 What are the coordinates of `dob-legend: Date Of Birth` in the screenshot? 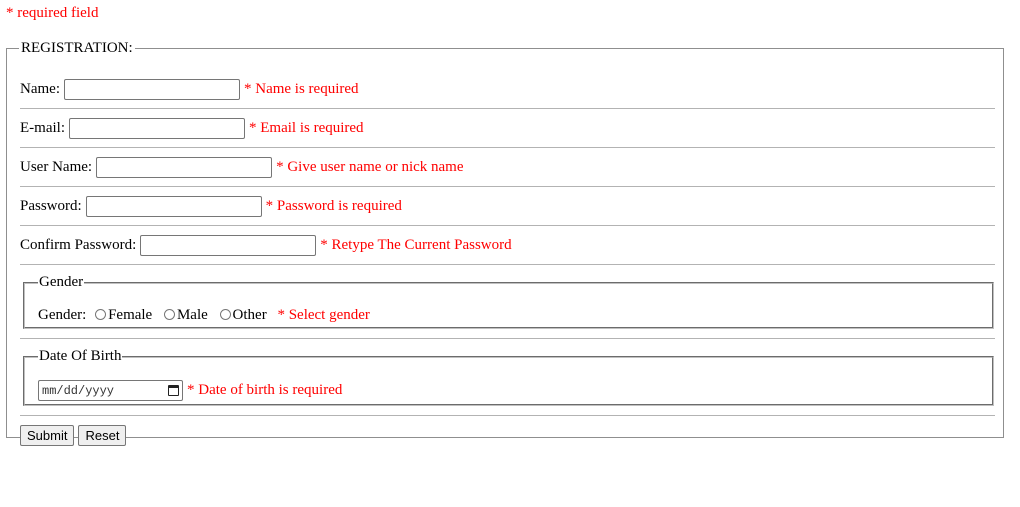 It's located at (80, 356).